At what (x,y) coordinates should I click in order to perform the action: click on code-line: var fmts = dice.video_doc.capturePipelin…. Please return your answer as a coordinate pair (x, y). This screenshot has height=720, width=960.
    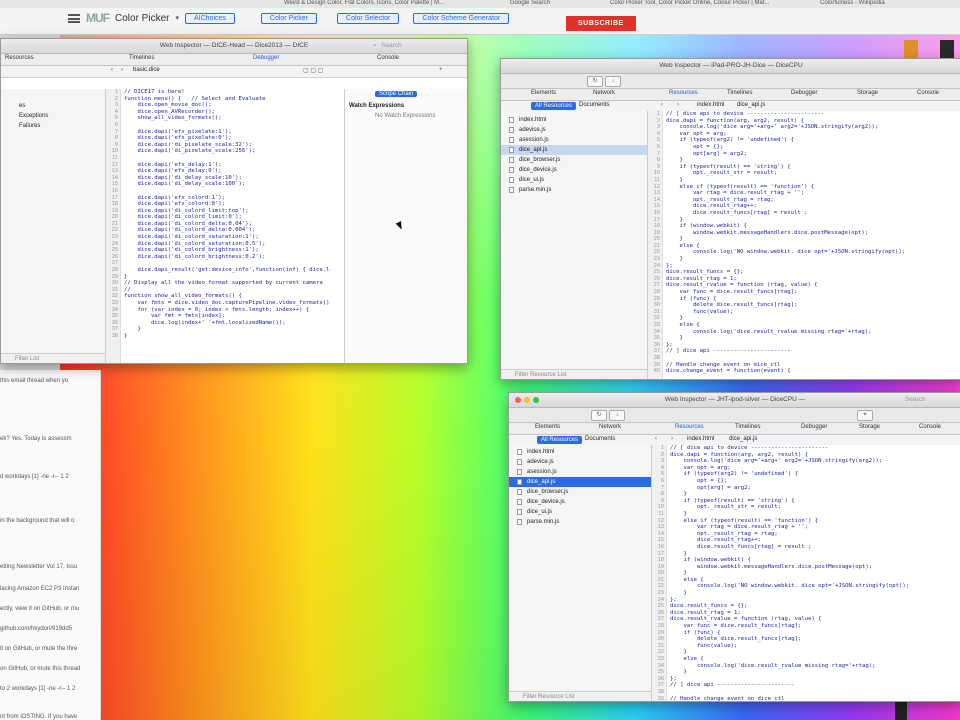
    Looking at the image, I should click on (226, 303).